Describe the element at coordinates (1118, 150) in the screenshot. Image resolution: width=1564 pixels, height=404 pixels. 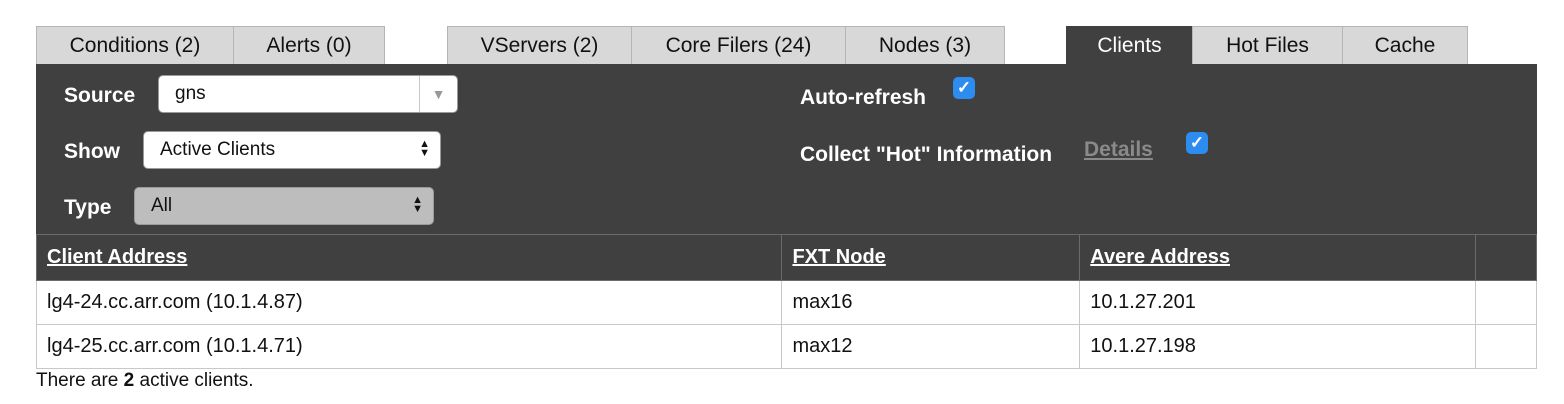
I see `details-link: Details` at that location.